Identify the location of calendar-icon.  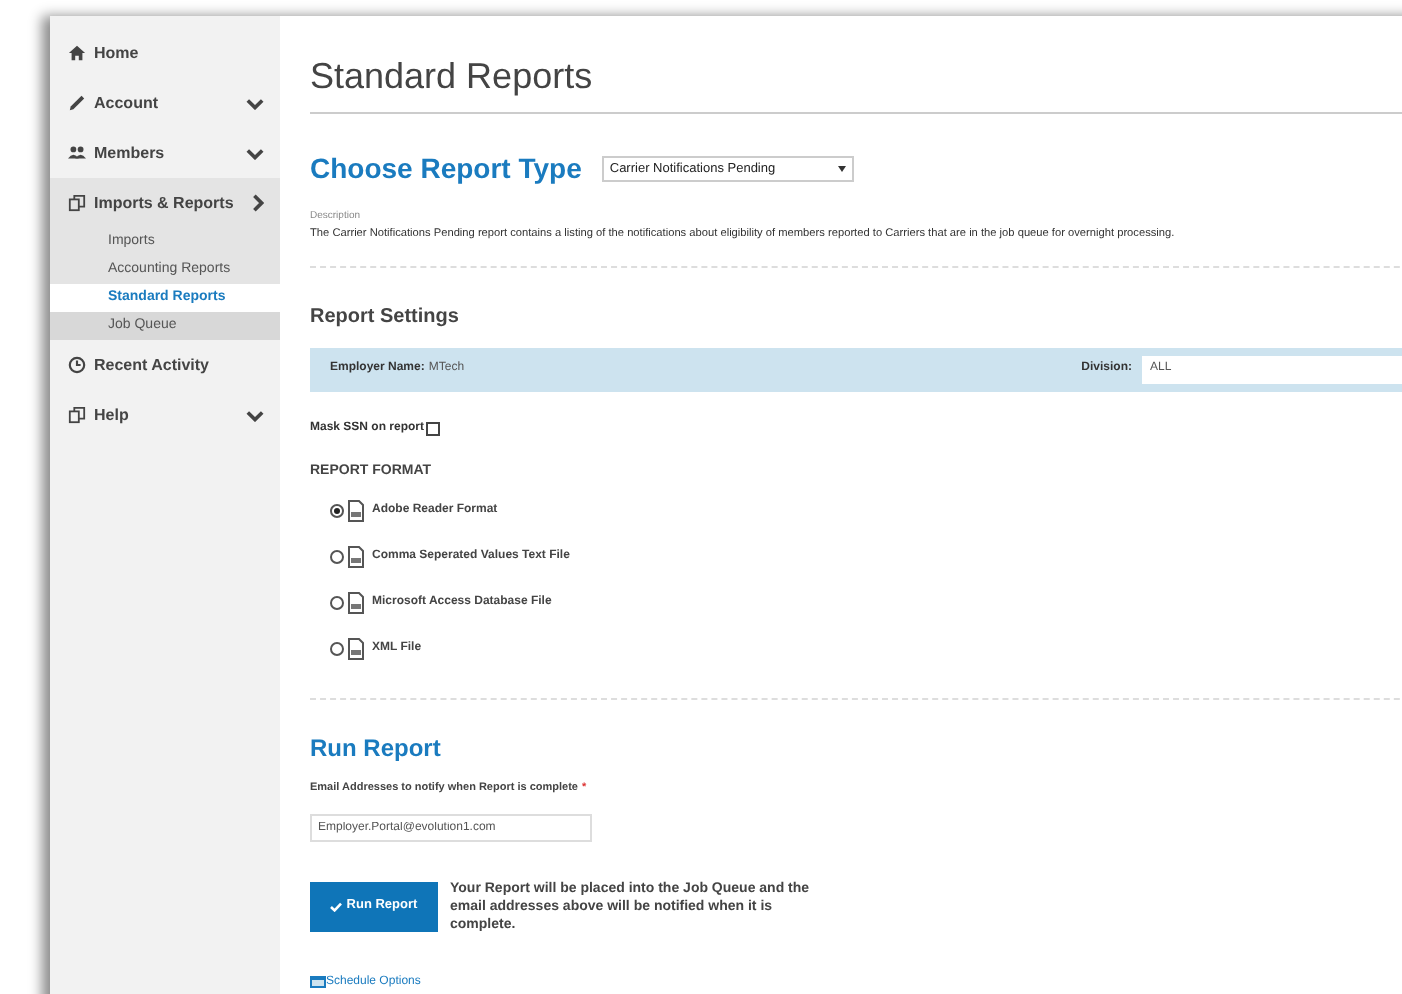
(318, 982).